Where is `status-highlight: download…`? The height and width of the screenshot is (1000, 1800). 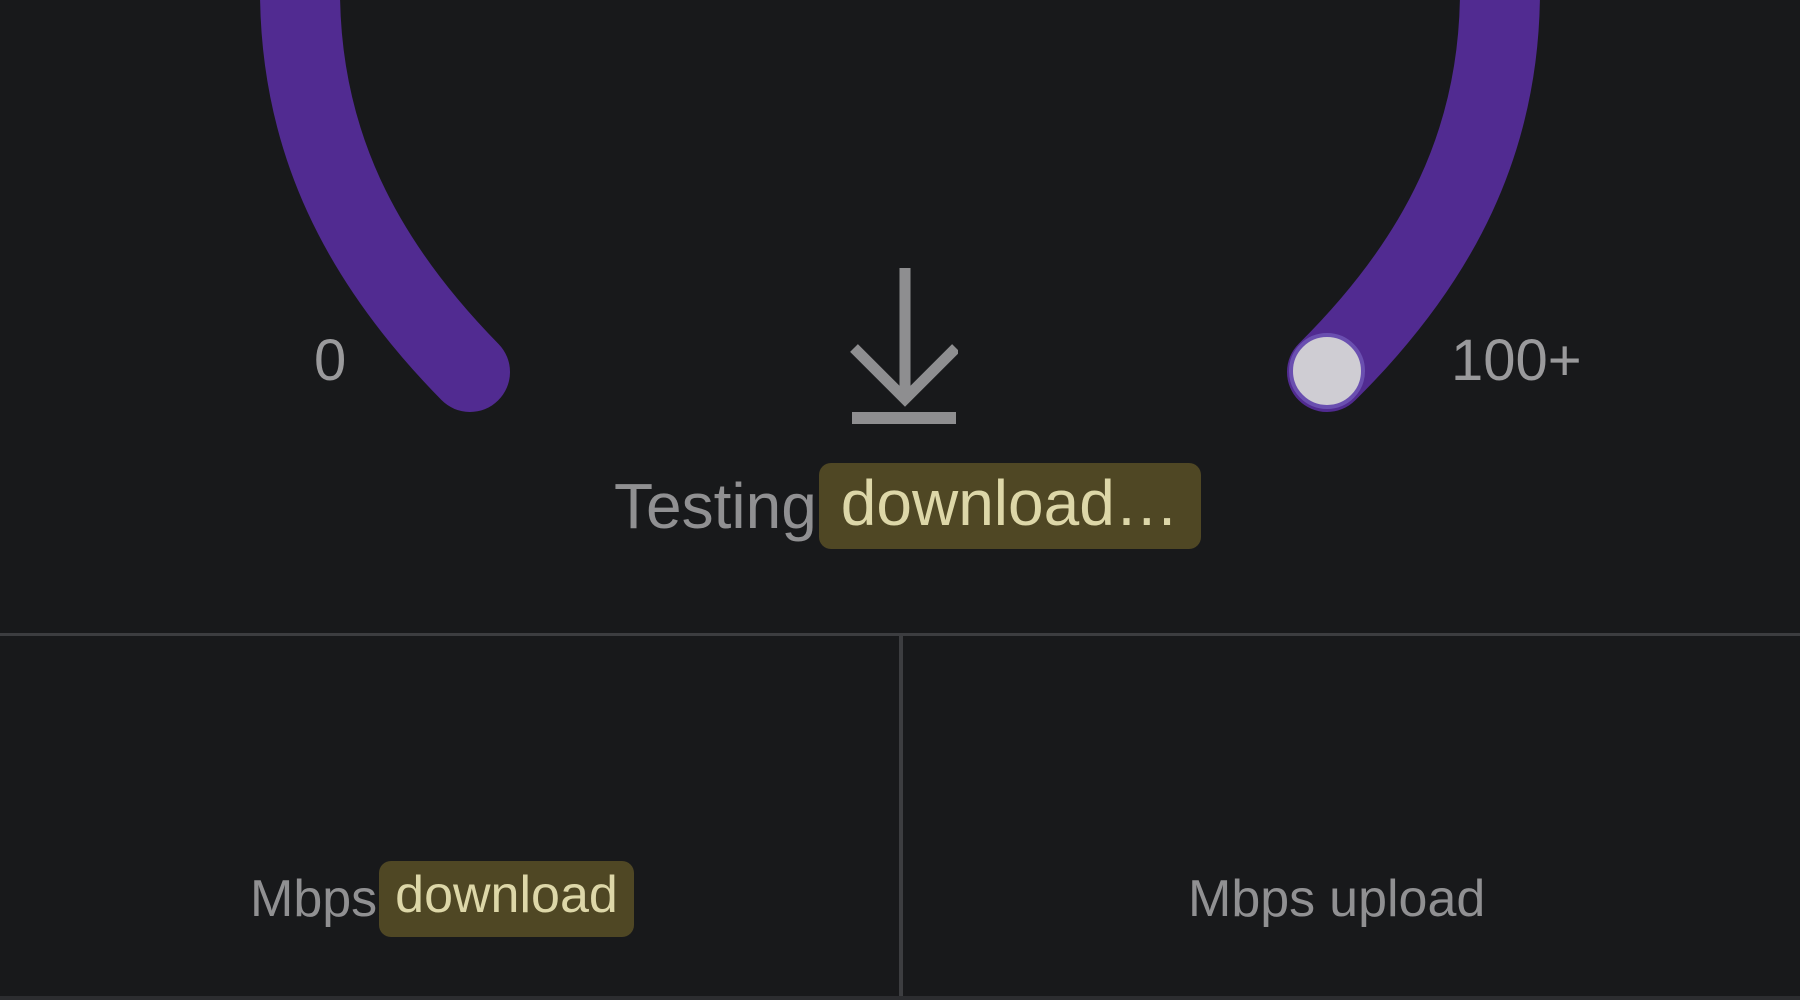
status-highlight: download… is located at coordinates (1009, 506).